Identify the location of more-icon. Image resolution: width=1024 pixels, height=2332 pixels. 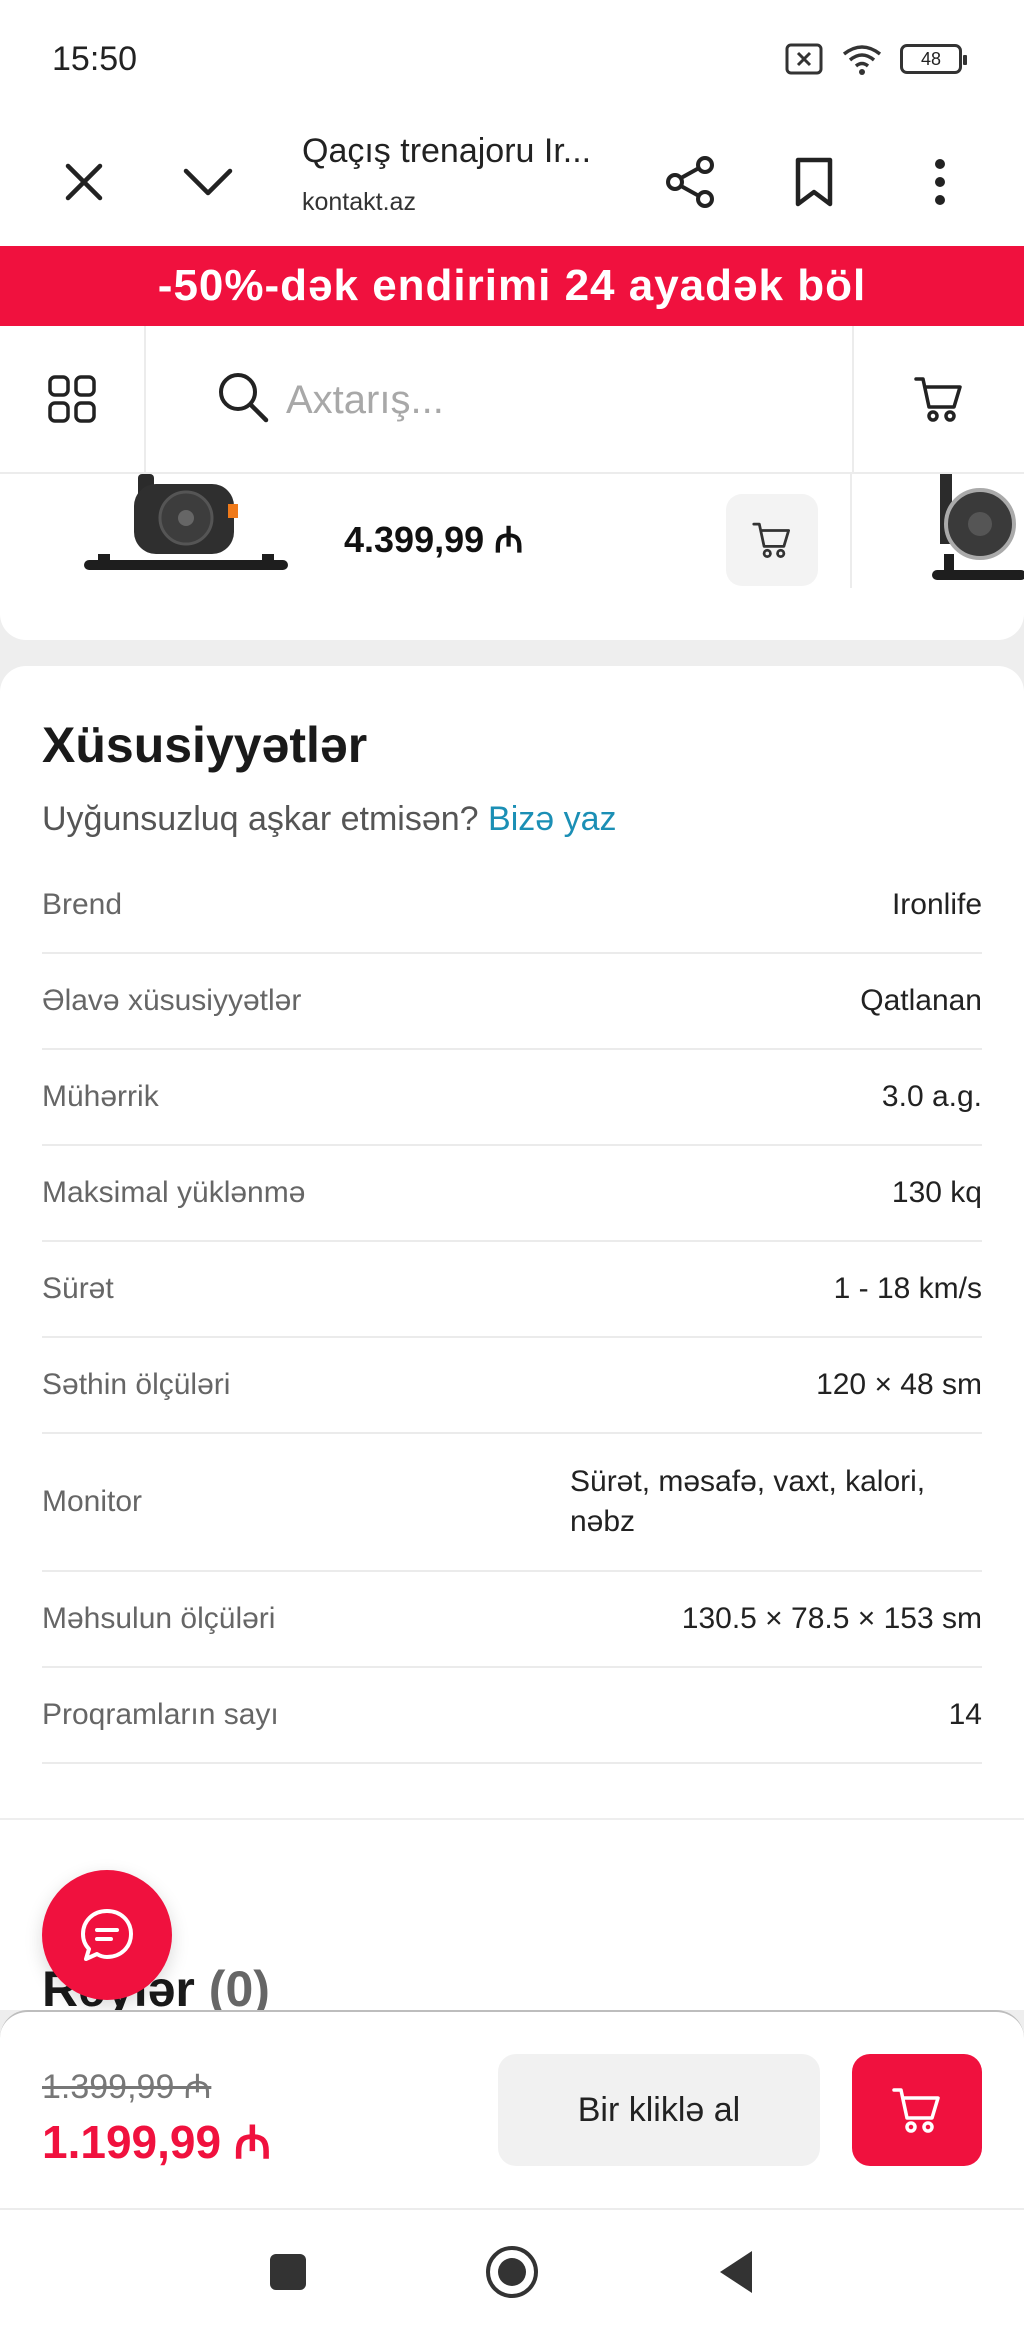
(940, 182).